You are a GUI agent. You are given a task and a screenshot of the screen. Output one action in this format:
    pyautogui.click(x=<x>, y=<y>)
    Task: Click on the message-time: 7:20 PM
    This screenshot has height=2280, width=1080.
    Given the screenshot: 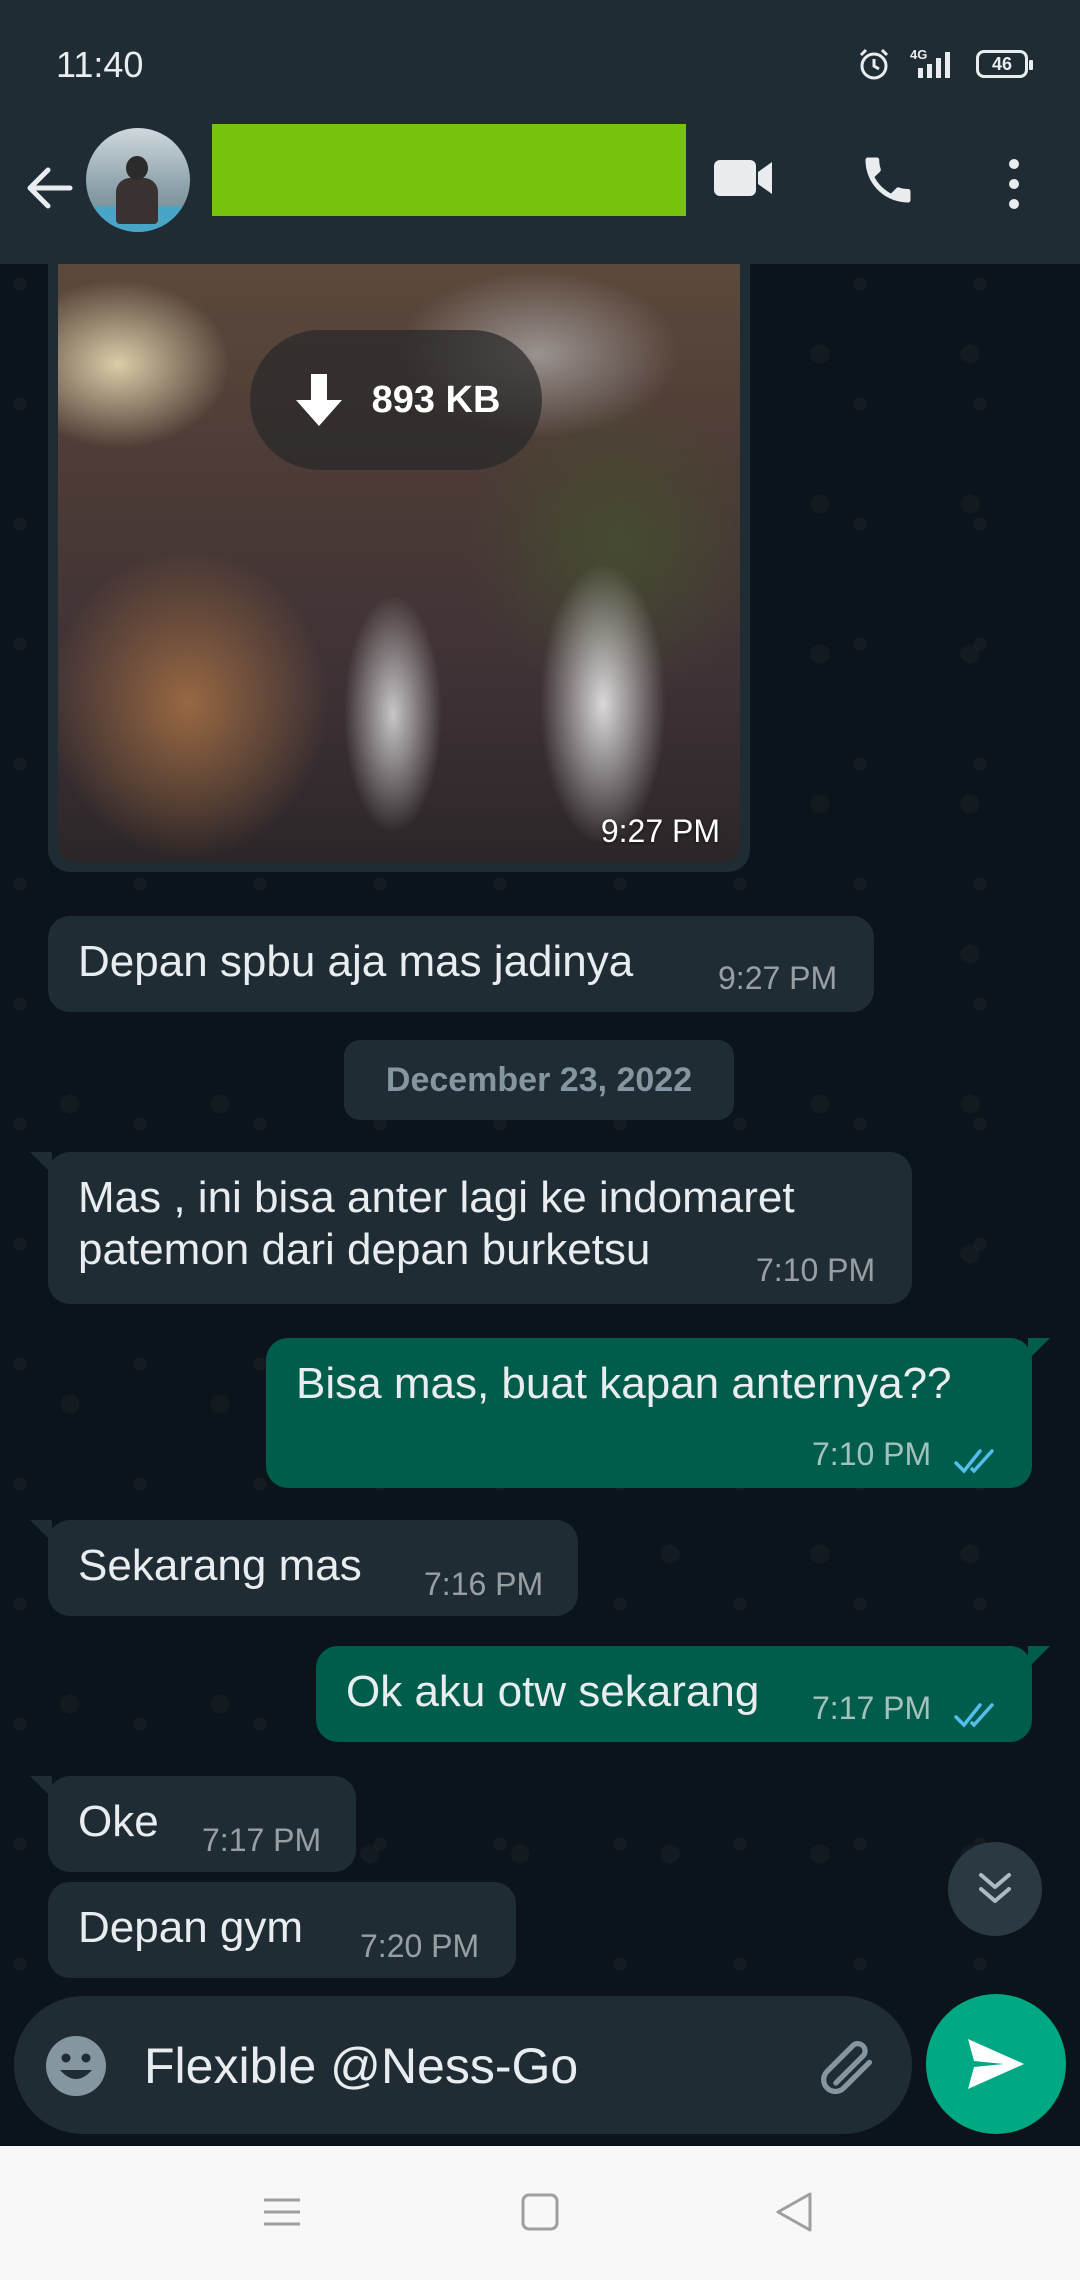 What is the action you would take?
    pyautogui.click(x=420, y=1946)
    